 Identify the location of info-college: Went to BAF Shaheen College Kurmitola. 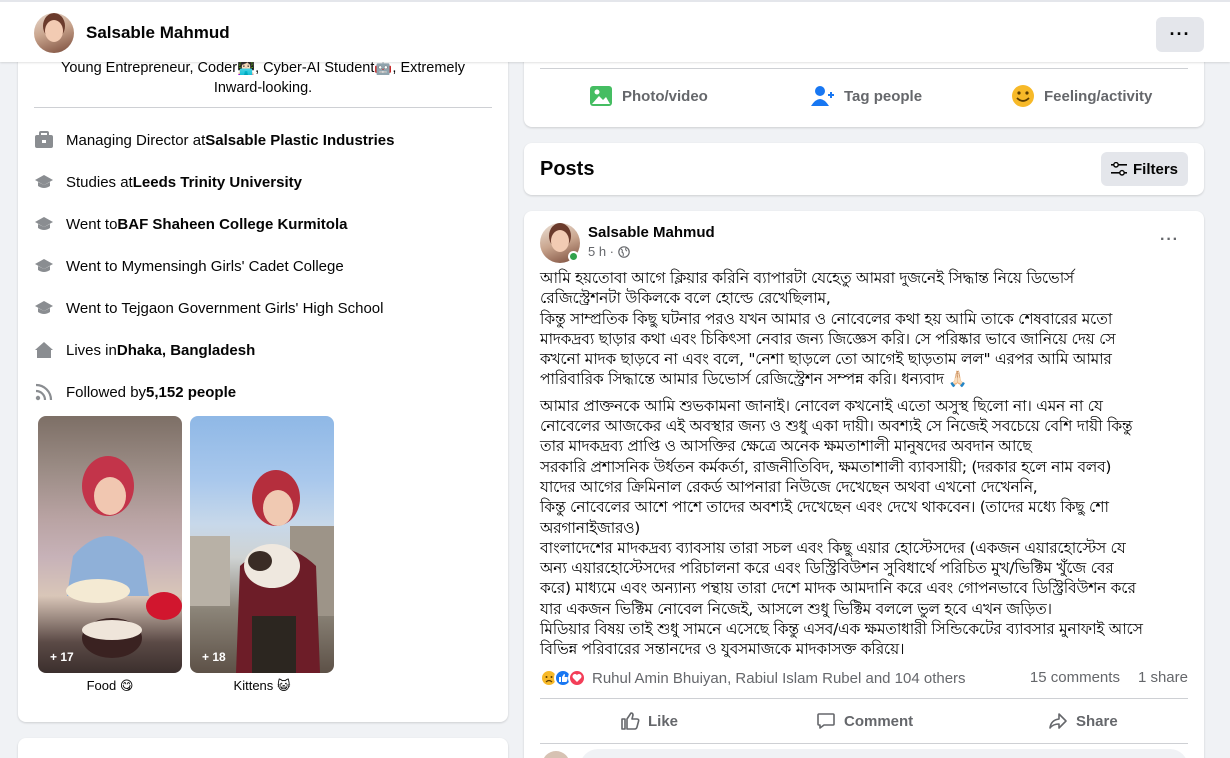
(190, 224).